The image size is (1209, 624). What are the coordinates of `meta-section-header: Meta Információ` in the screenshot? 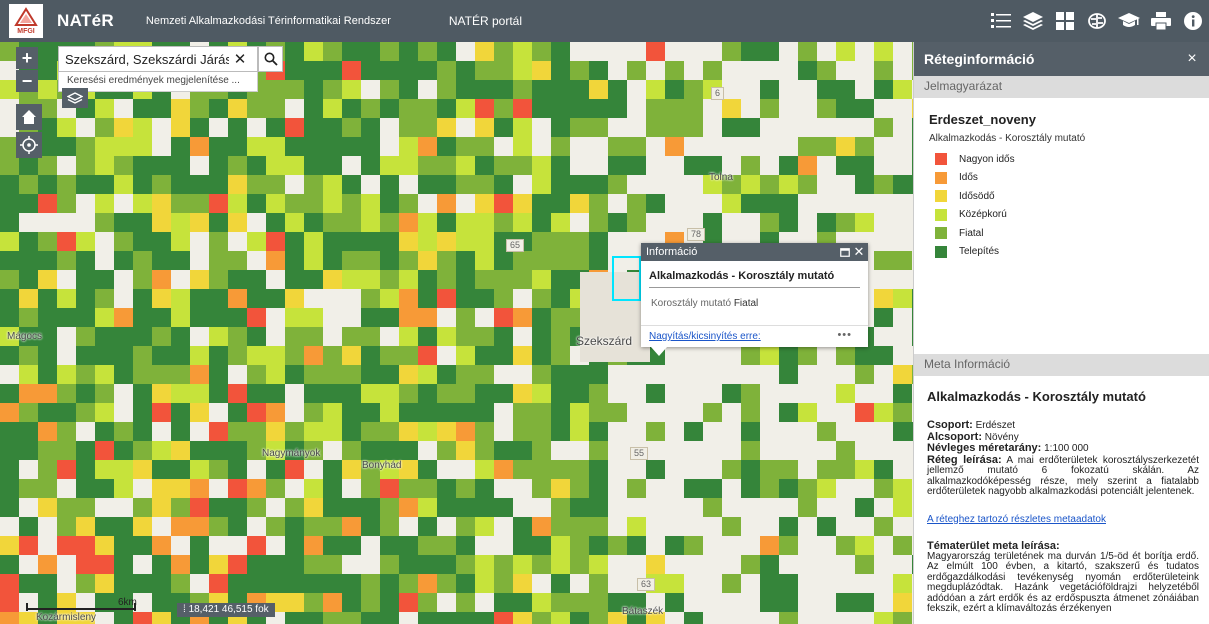 It's located at (1061, 365).